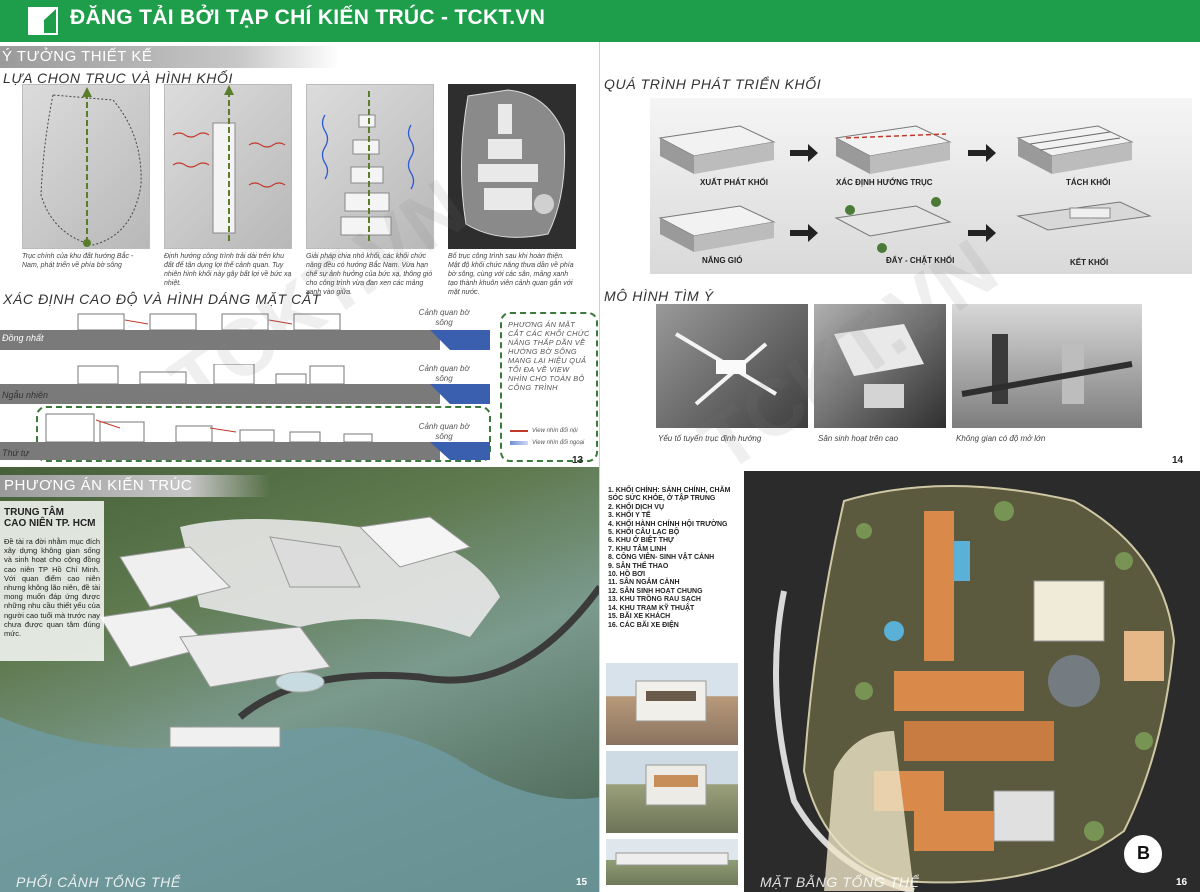 This screenshot has width=1200, height=892. What do you see at coordinates (638, 566) in the screenshot?
I see `legend-item: 9. SÂN THỂ THAO` at bounding box center [638, 566].